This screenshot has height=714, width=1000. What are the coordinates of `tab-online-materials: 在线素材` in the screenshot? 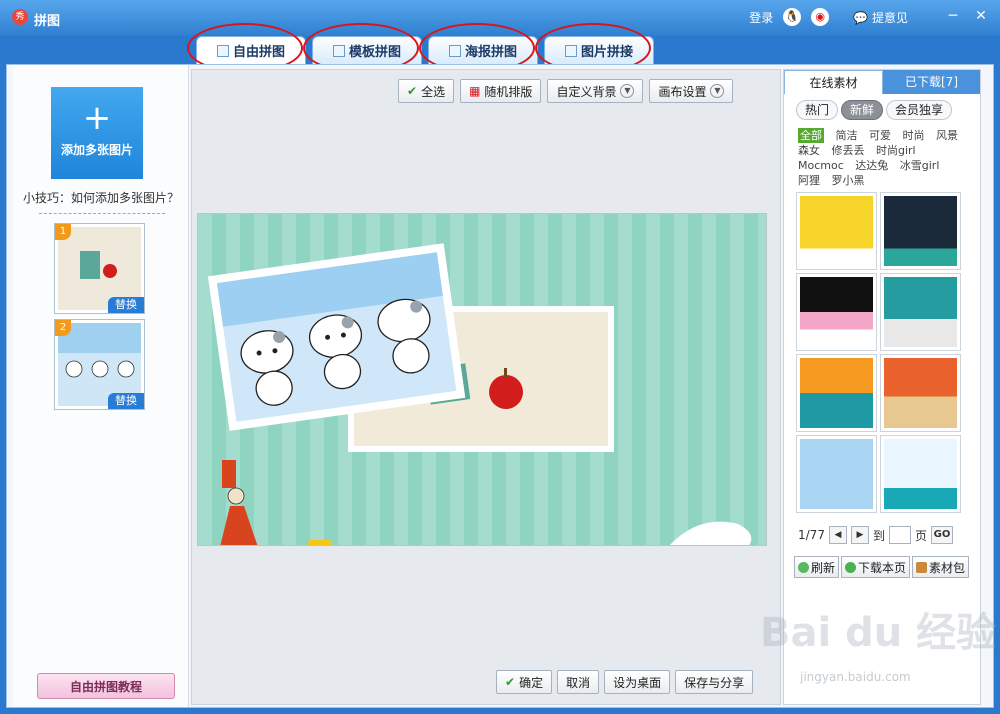 It's located at (833, 82).